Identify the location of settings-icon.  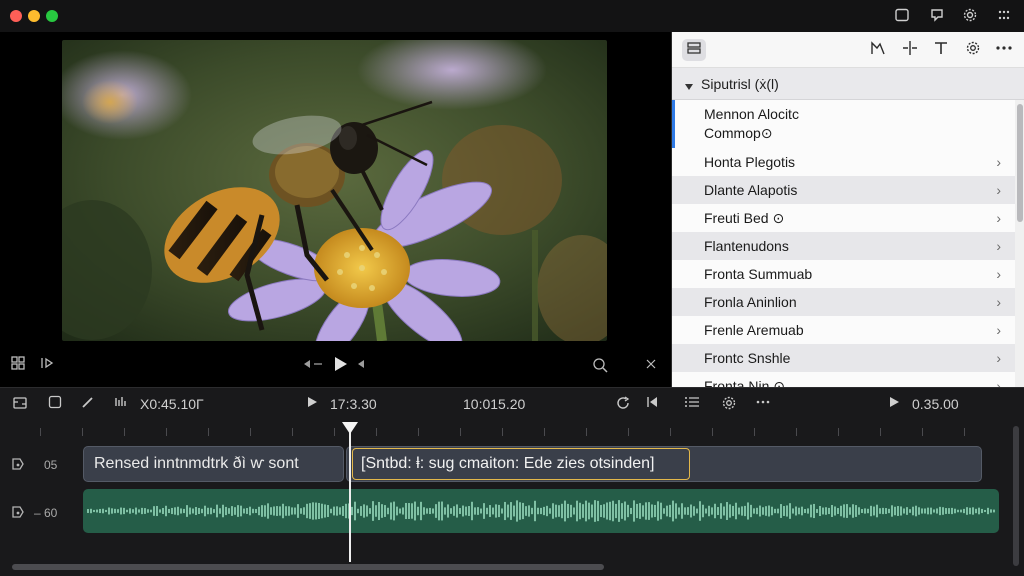
(973, 50).